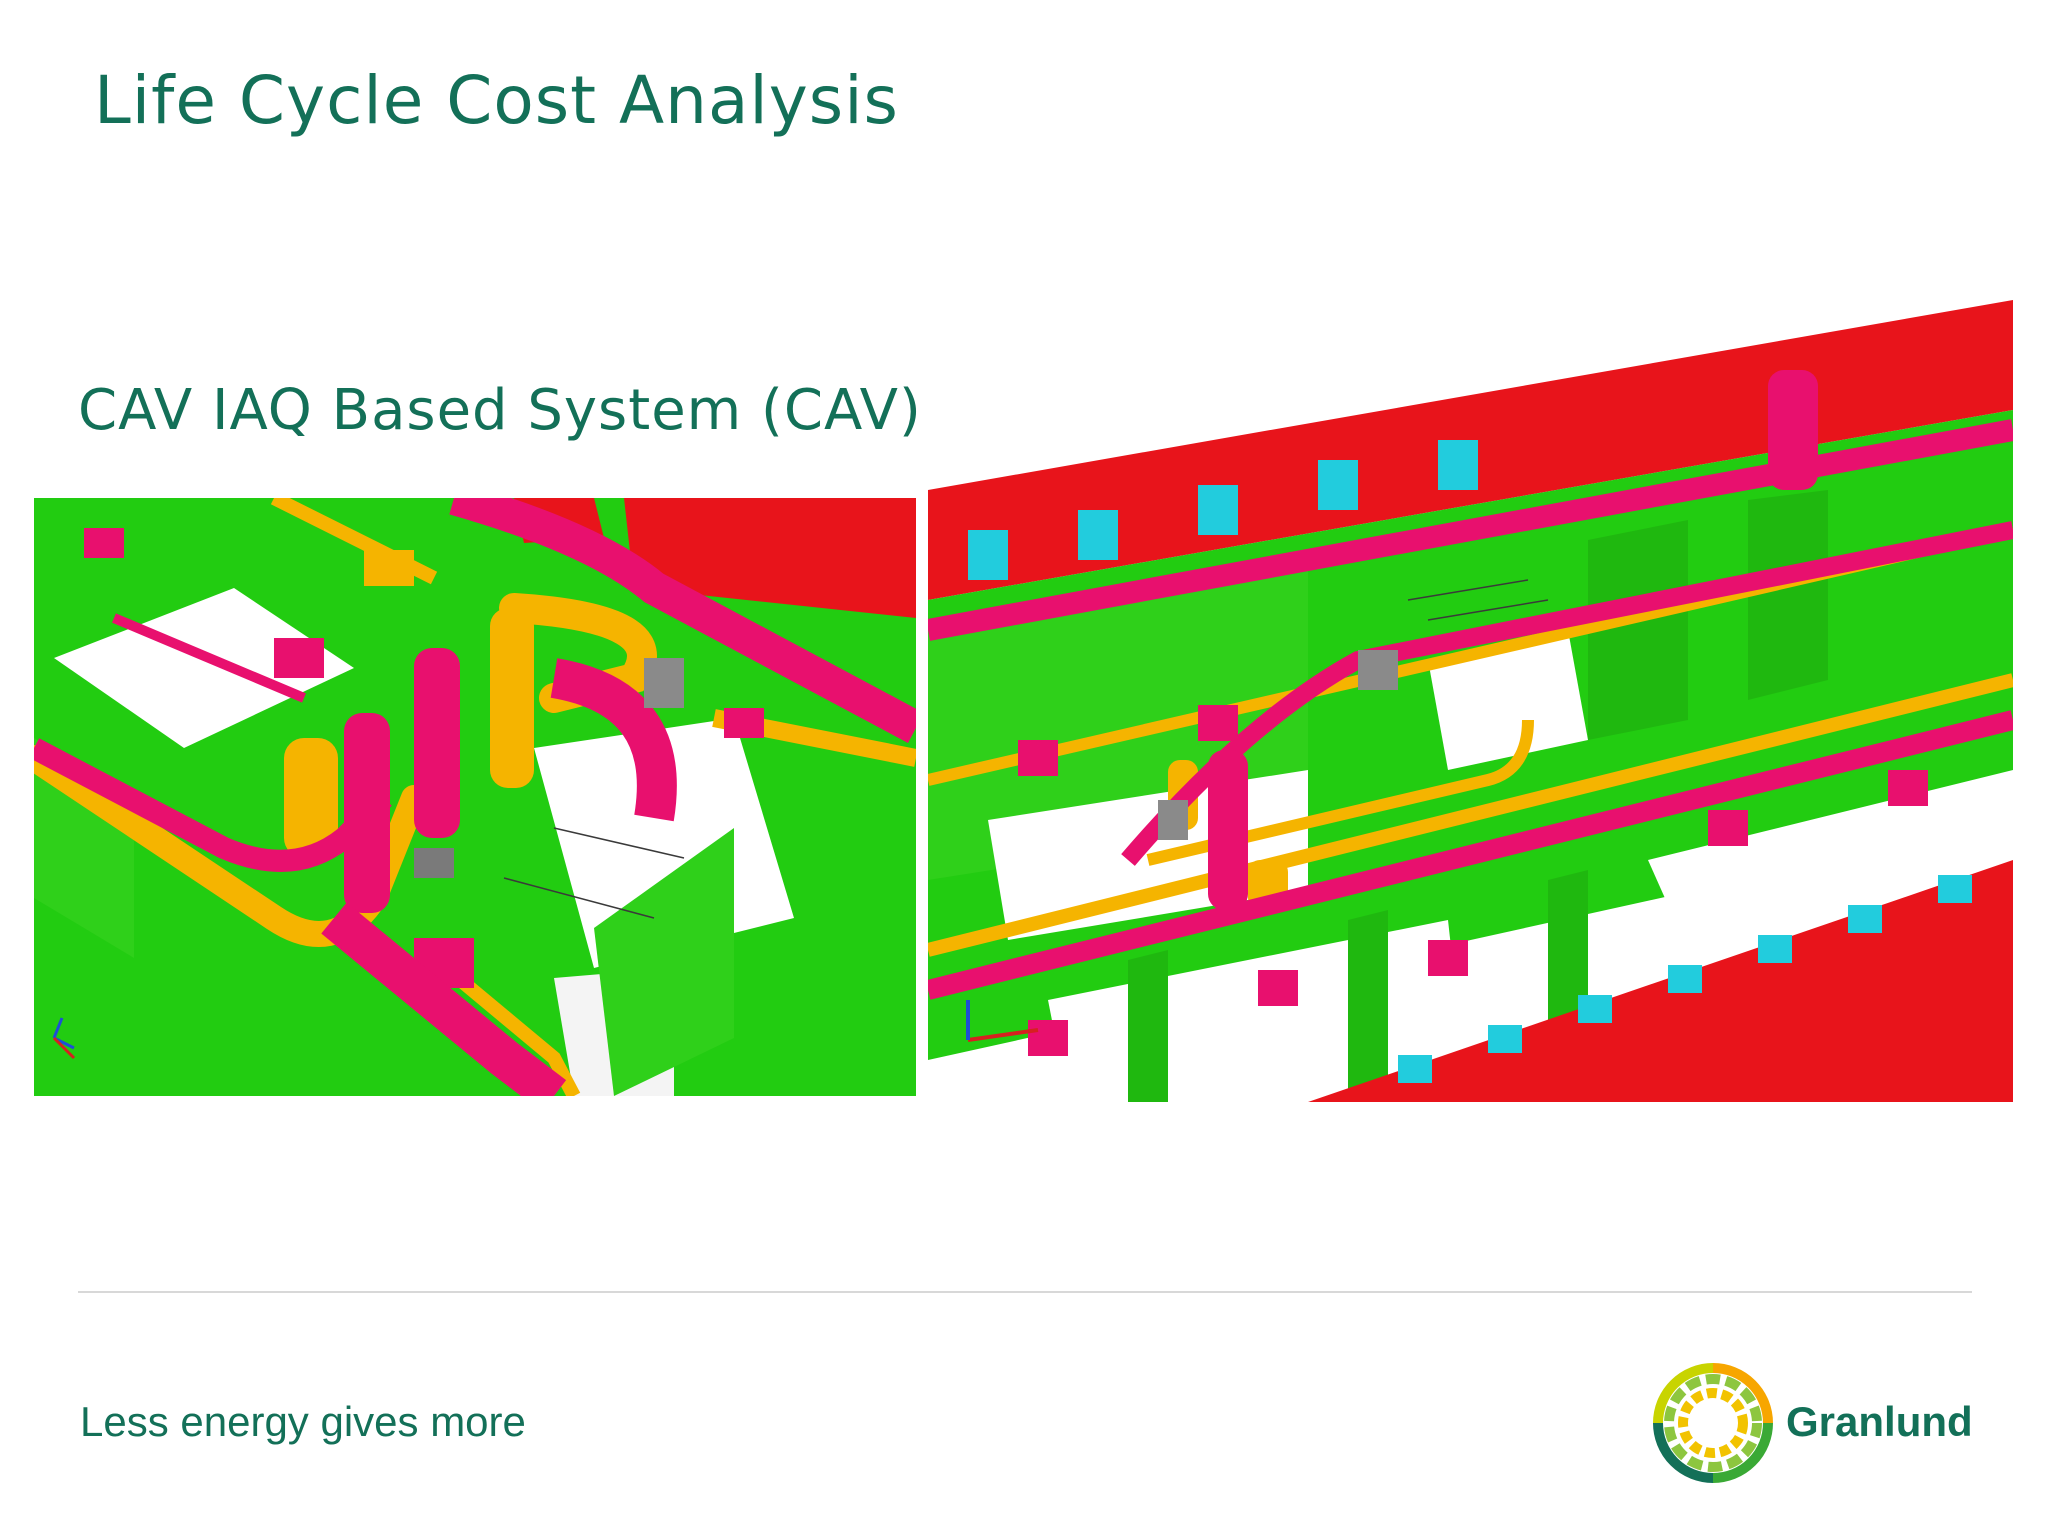  What do you see at coordinates (496, 100) in the screenshot?
I see `slide-title: Life Cycle Cost Analysis` at bounding box center [496, 100].